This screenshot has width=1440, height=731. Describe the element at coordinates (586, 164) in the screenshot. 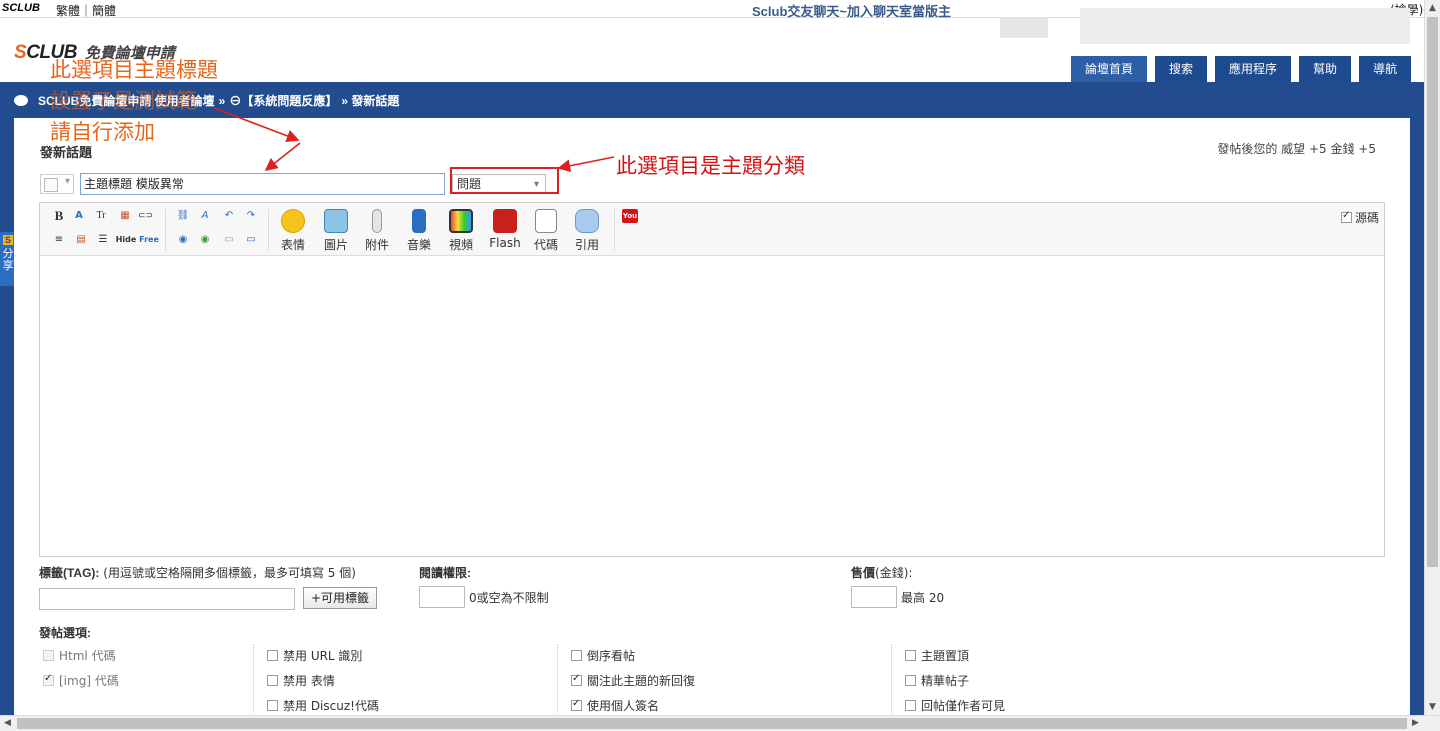

I see `arrow-to-category` at that location.